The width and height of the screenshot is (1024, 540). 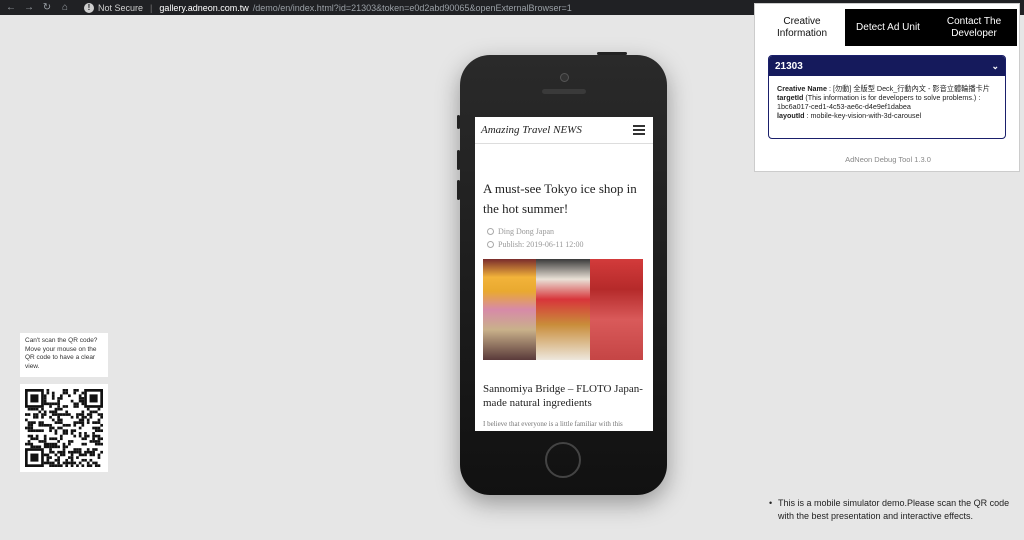 I want to click on browser-nav: ← → ↻ ⌂, so click(x=35, y=7).